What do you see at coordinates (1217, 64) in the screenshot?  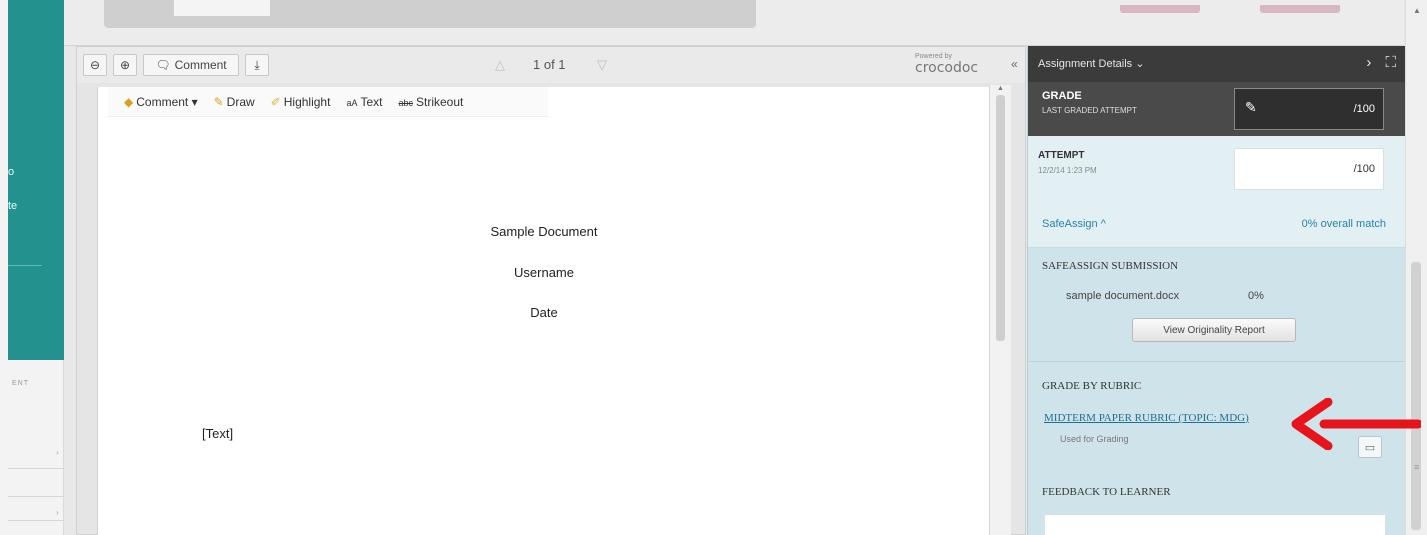 I see `panel-header: Assignment Details ⌄ › ⛶` at bounding box center [1217, 64].